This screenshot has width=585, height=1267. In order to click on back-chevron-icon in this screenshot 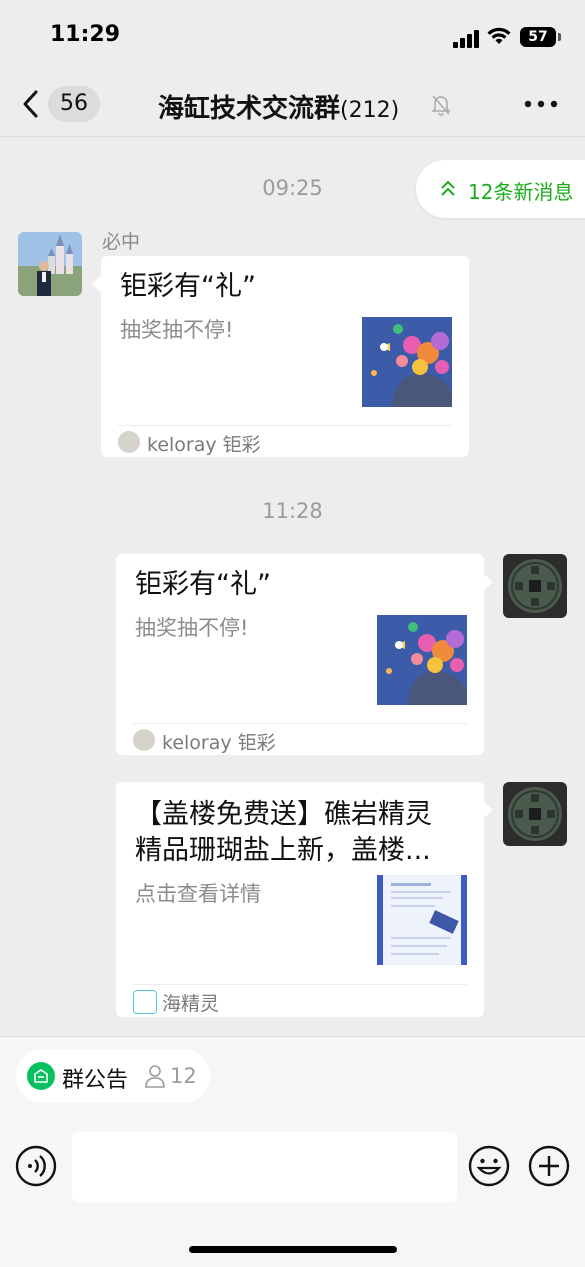, I will do `click(31, 104)`.